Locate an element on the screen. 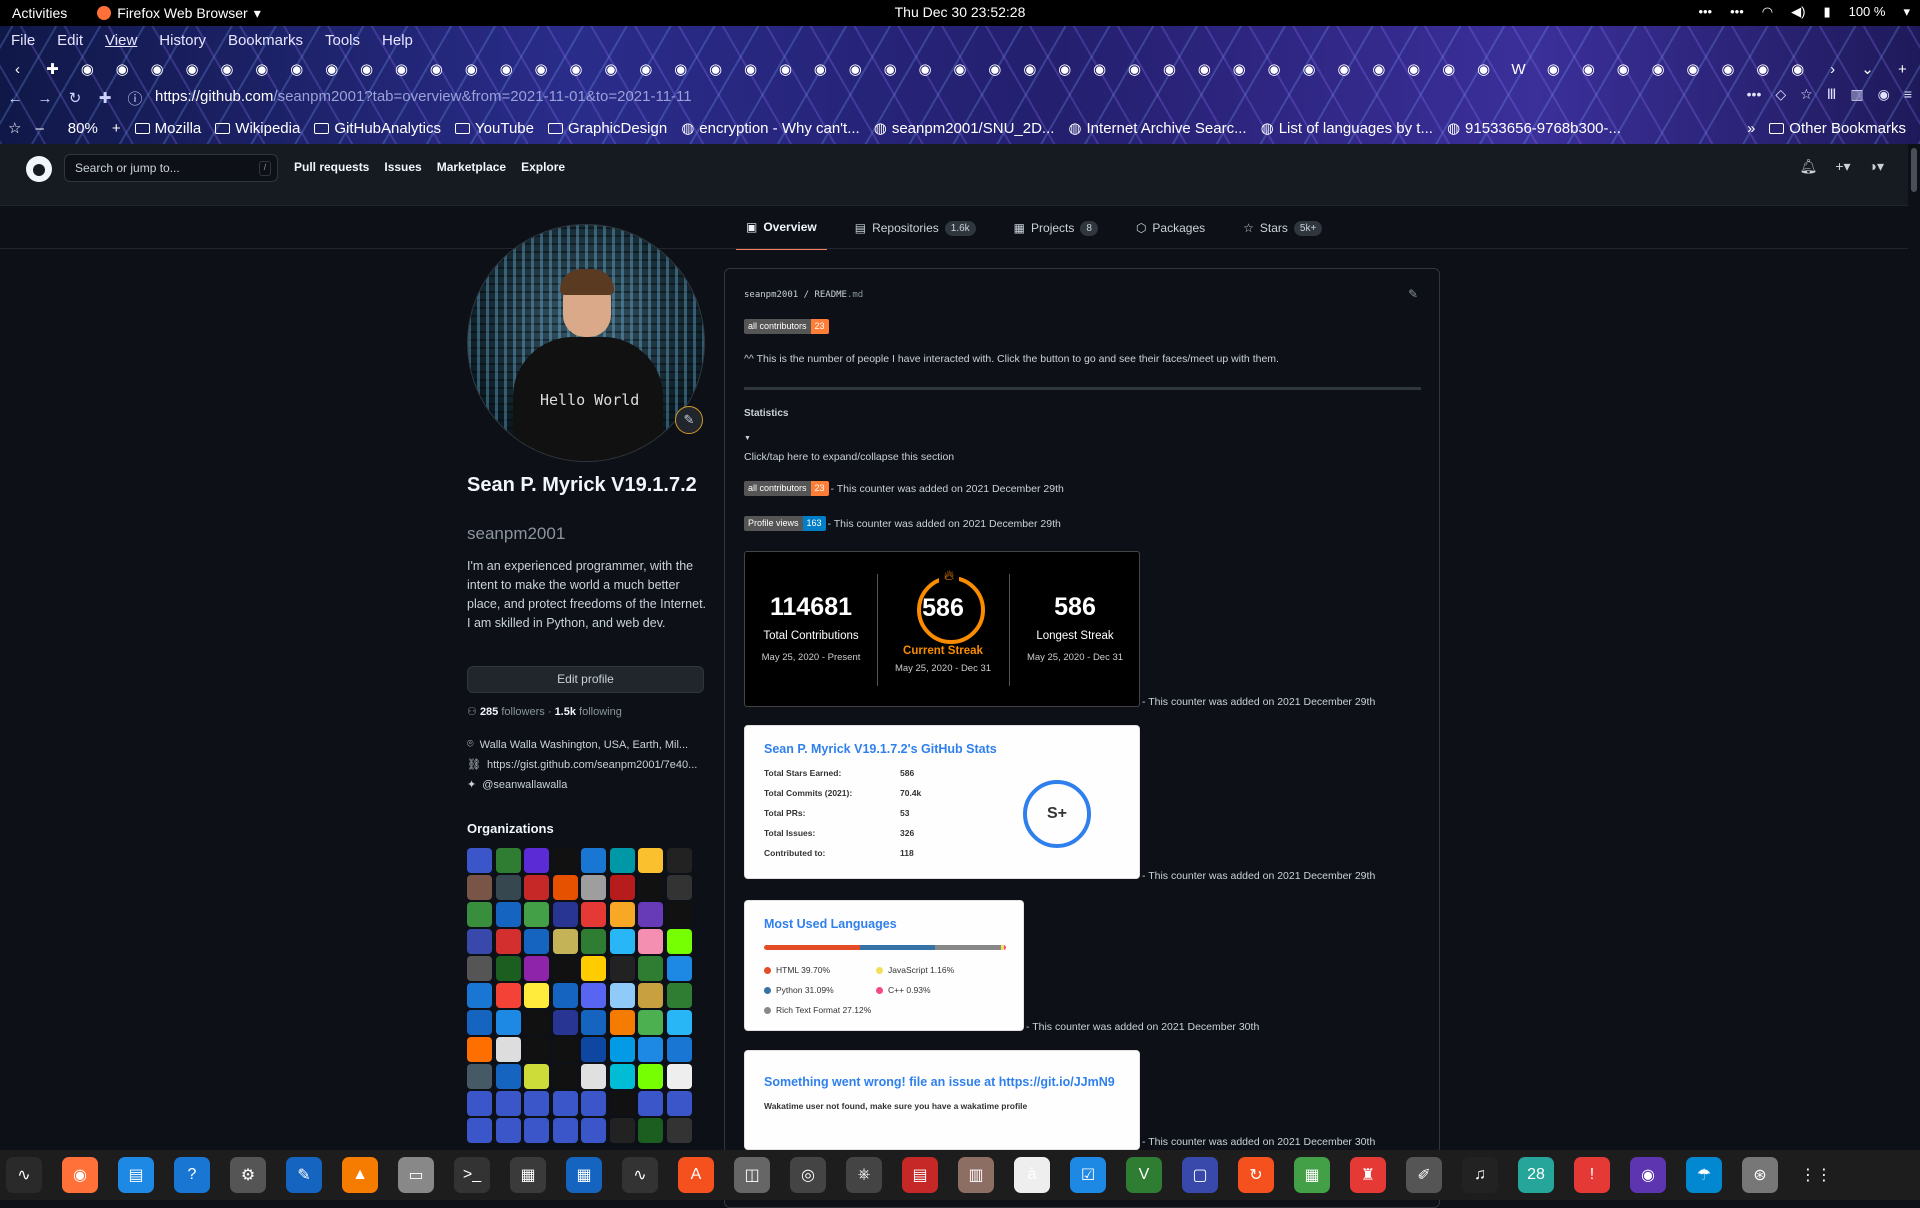 The width and height of the screenshot is (1920, 1208). pdf-icon: ▤ is located at coordinates (920, 1175).